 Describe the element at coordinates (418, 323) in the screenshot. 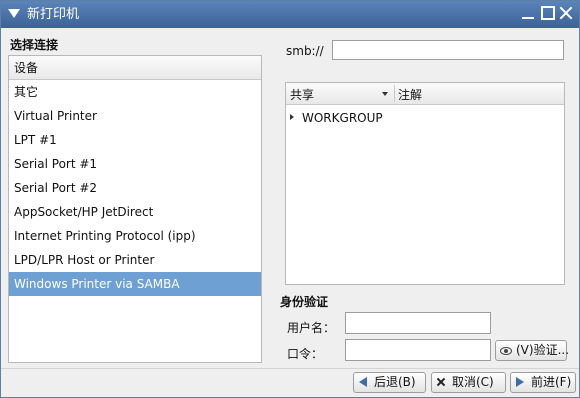

I see `username-input` at that location.